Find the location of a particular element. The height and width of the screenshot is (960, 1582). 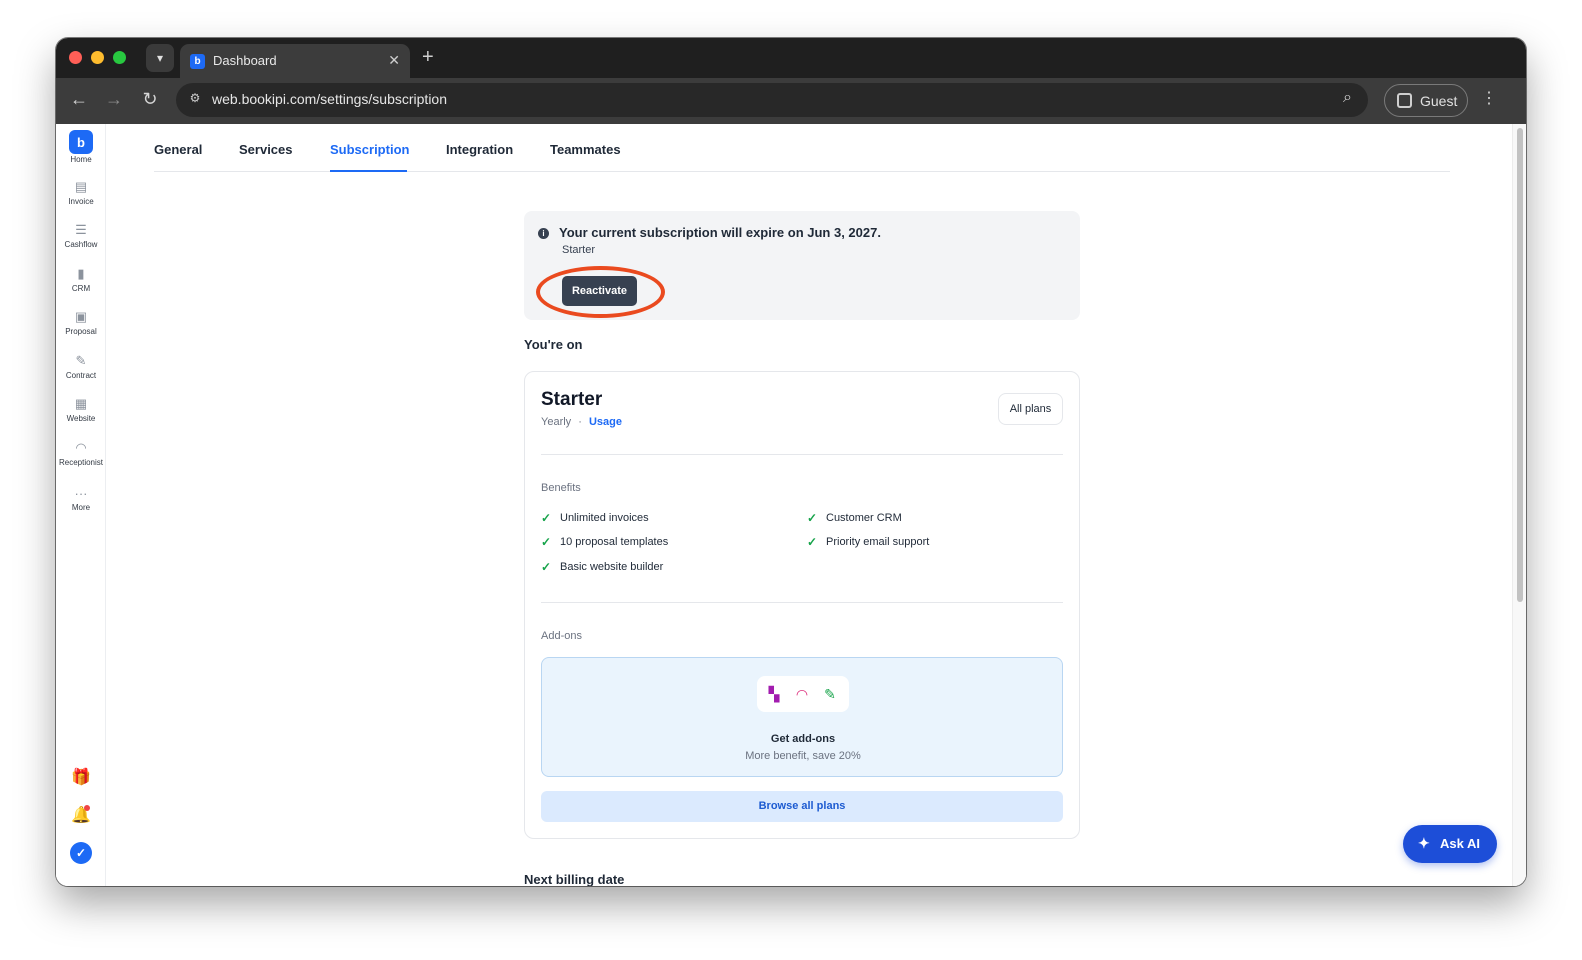

sidebar-item-crm: ▮ CRM is located at coordinates (81, 279).